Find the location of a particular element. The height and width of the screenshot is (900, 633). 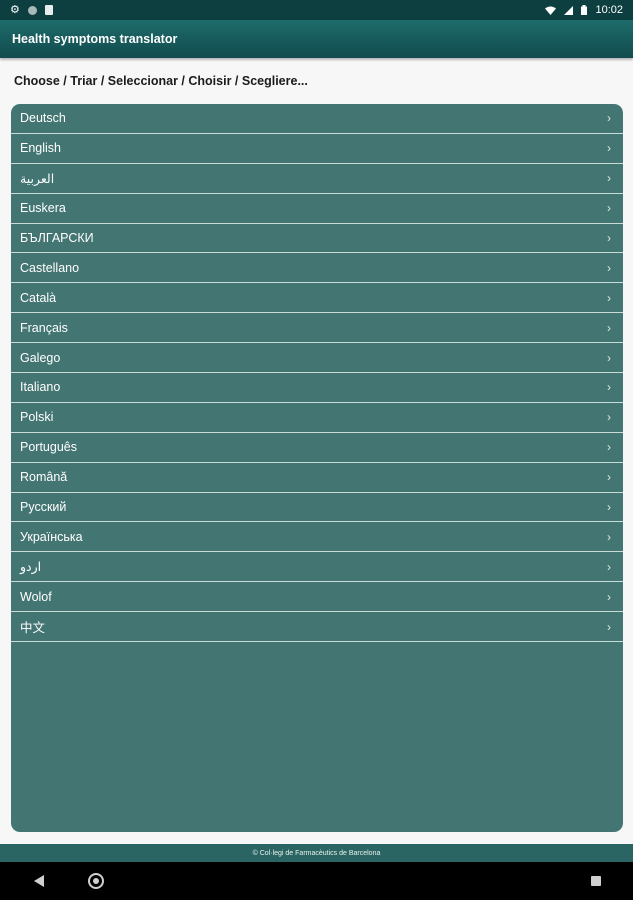

language-item-urdu: اردو › is located at coordinates (317, 567).